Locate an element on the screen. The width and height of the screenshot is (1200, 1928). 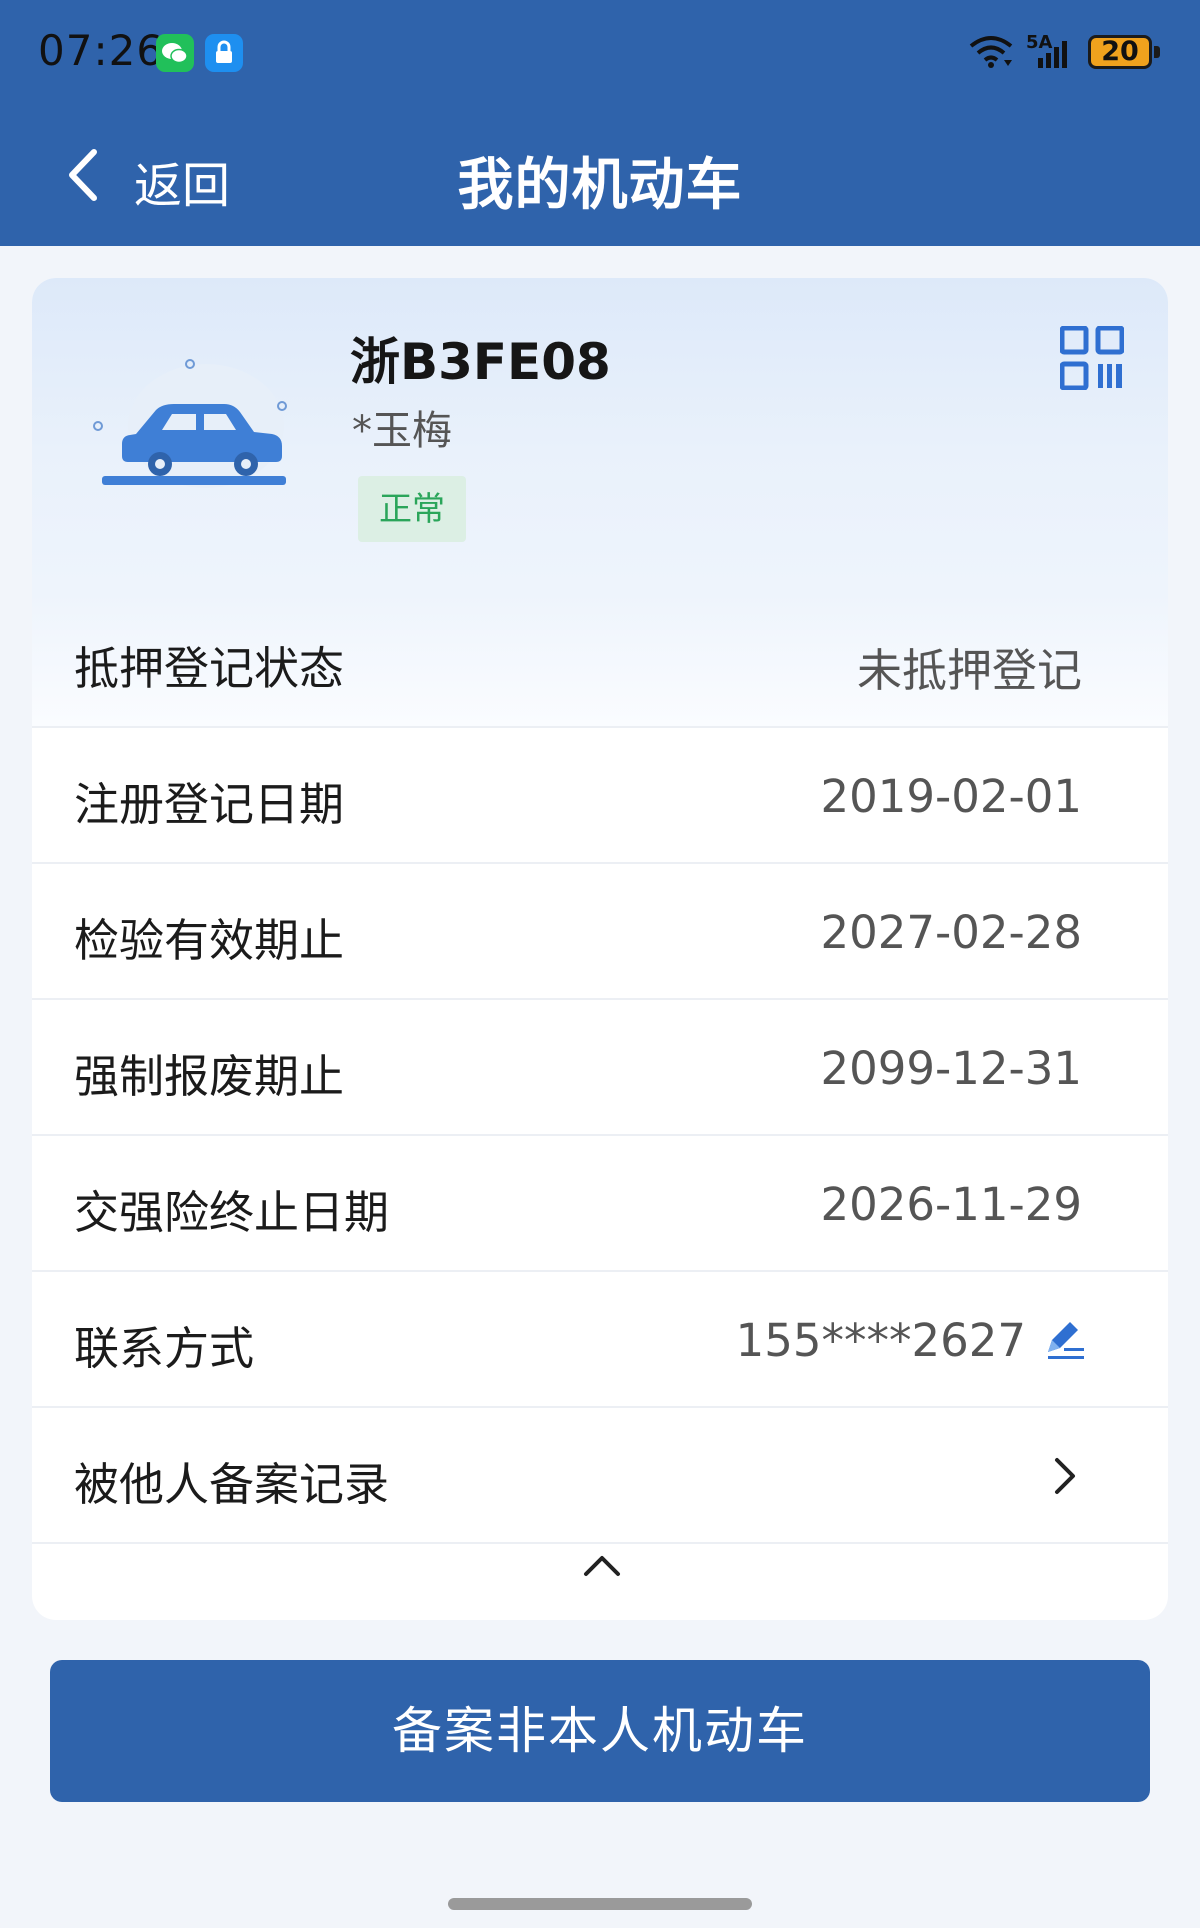
file-other-vehicle-button: 备案非本人机动车 is located at coordinates (600, 1731).